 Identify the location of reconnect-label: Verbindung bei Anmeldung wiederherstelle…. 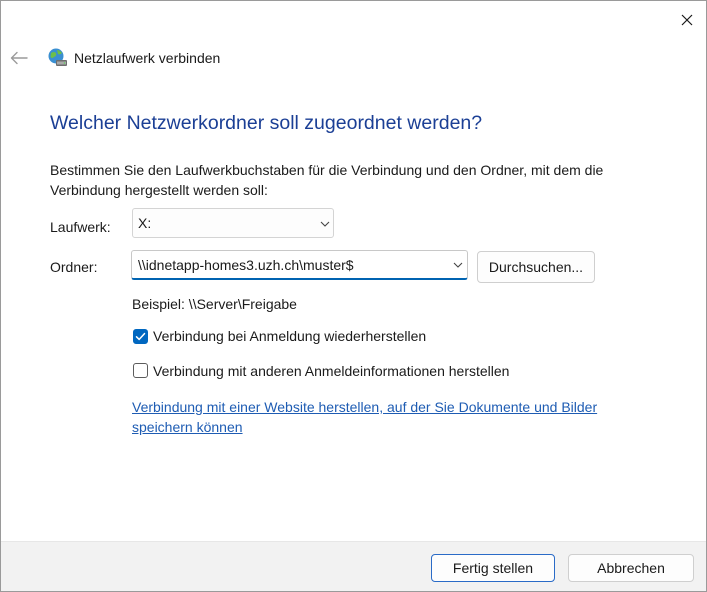
(289, 336).